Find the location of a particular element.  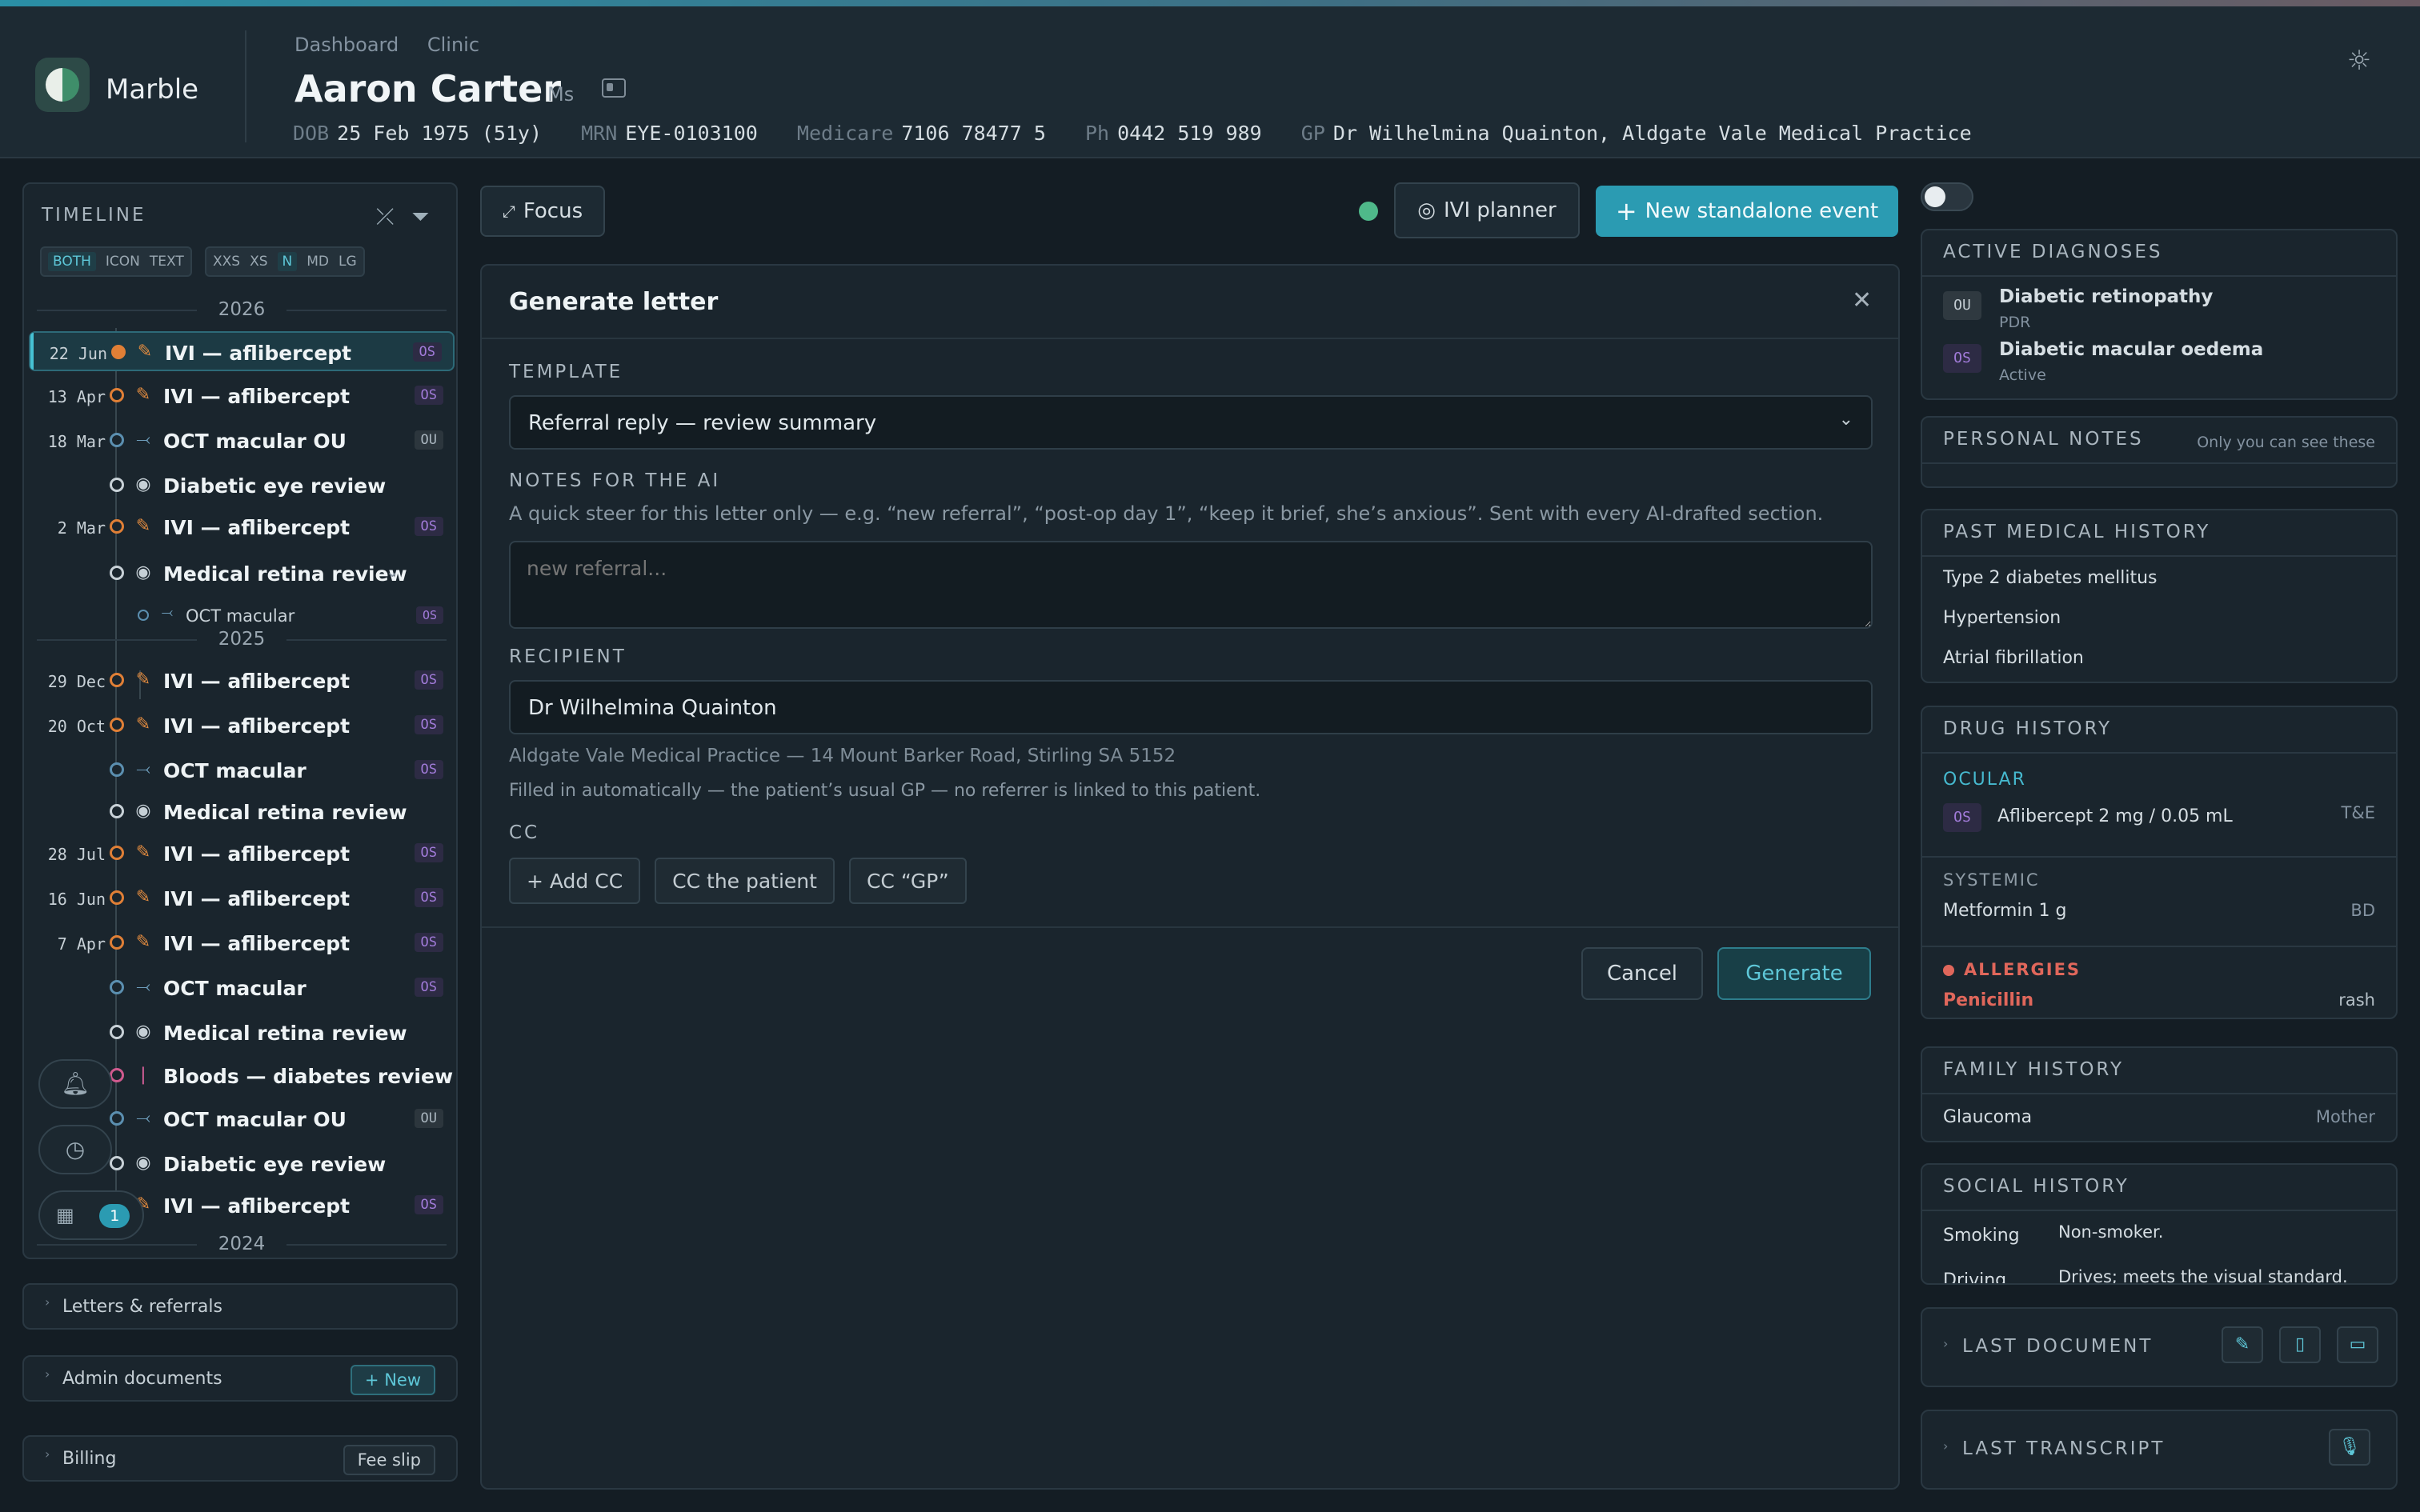

personal-notes-card: PERSONAL NOTES Only you can see these is located at coordinates (2159, 452).